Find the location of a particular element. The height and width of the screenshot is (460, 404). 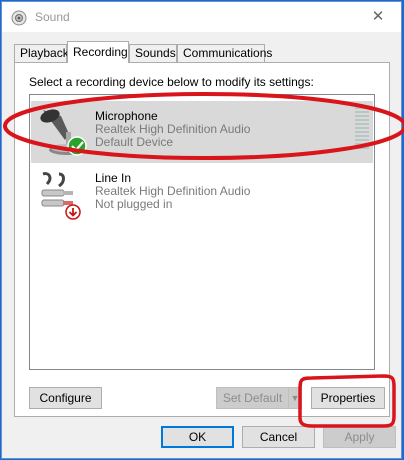

close-button: ✕ is located at coordinates (378, 17).